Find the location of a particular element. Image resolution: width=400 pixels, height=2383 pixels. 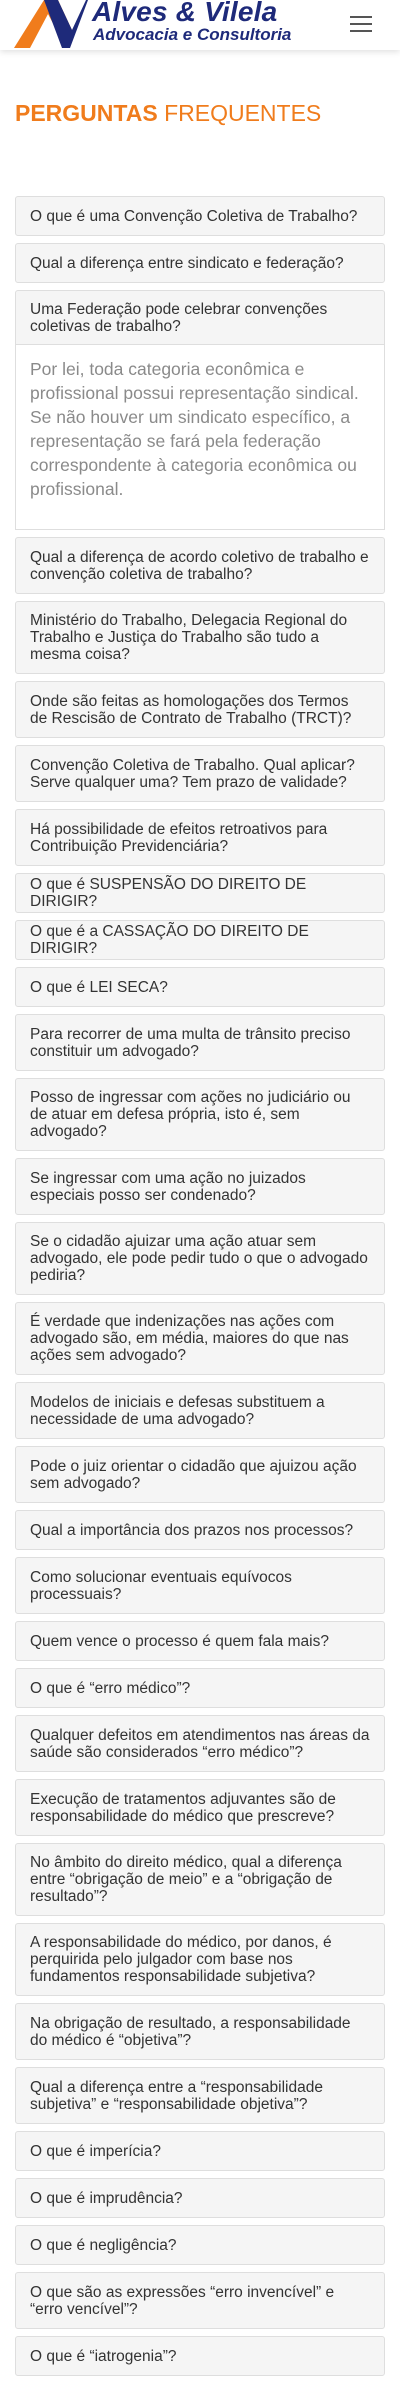

faq-question-text: O que é negligência? is located at coordinates (103, 2245).